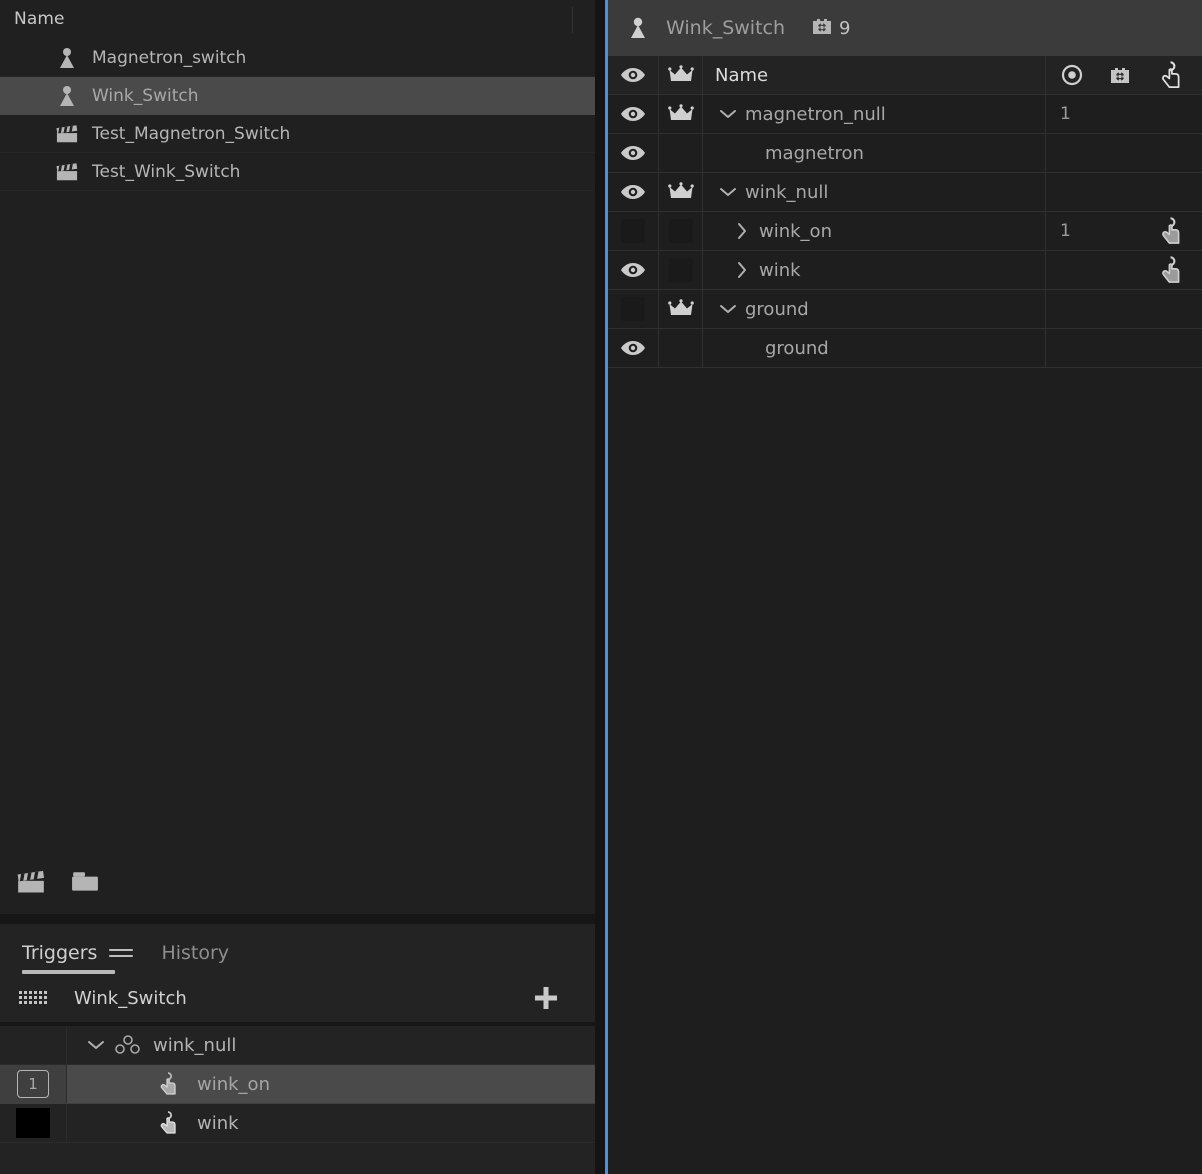  What do you see at coordinates (874, 153) in the screenshot?
I see `row-name-cell: magnetron` at bounding box center [874, 153].